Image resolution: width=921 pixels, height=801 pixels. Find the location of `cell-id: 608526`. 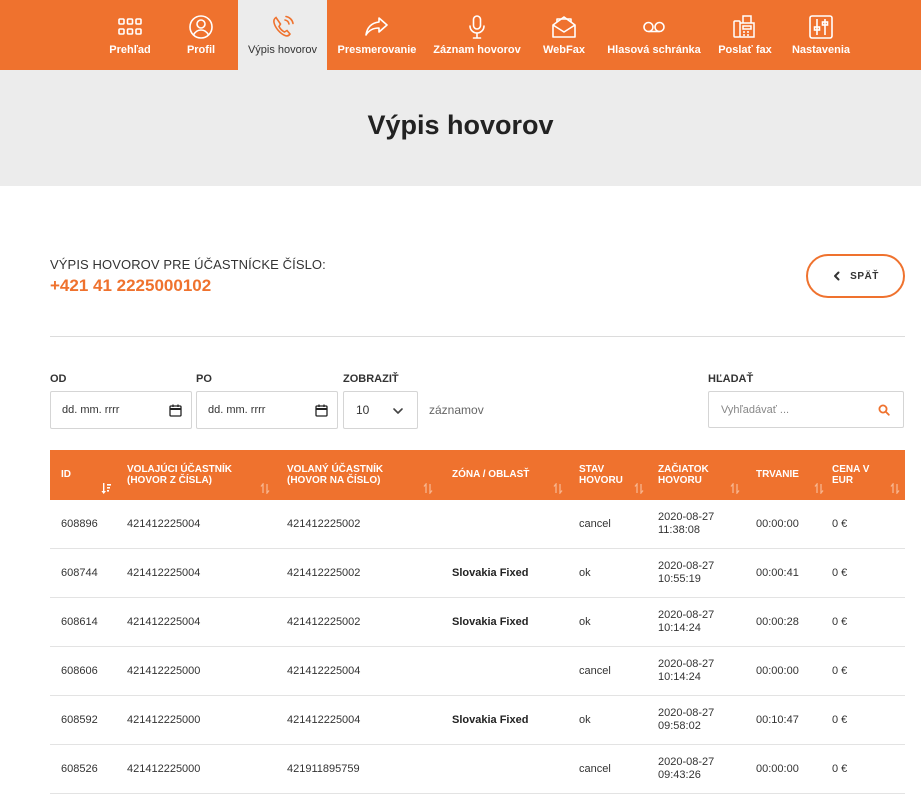

cell-id: 608526 is located at coordinates (79, 768).